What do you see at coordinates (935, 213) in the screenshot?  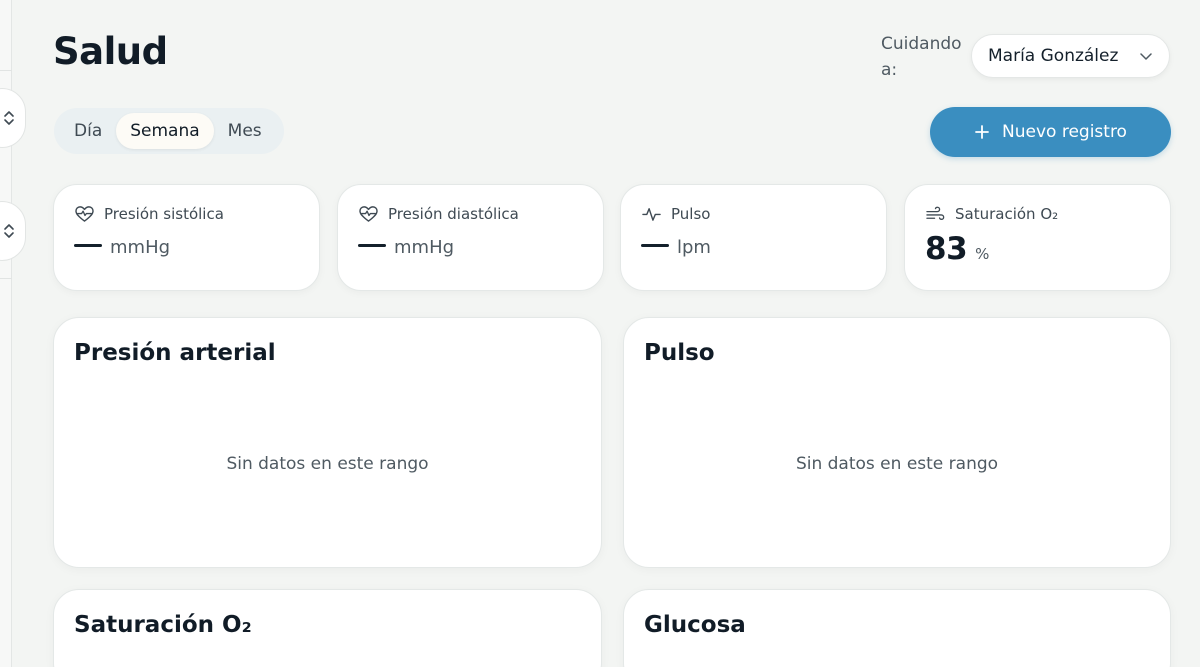 I see `wind-icon` at bounding box center [935, 213].